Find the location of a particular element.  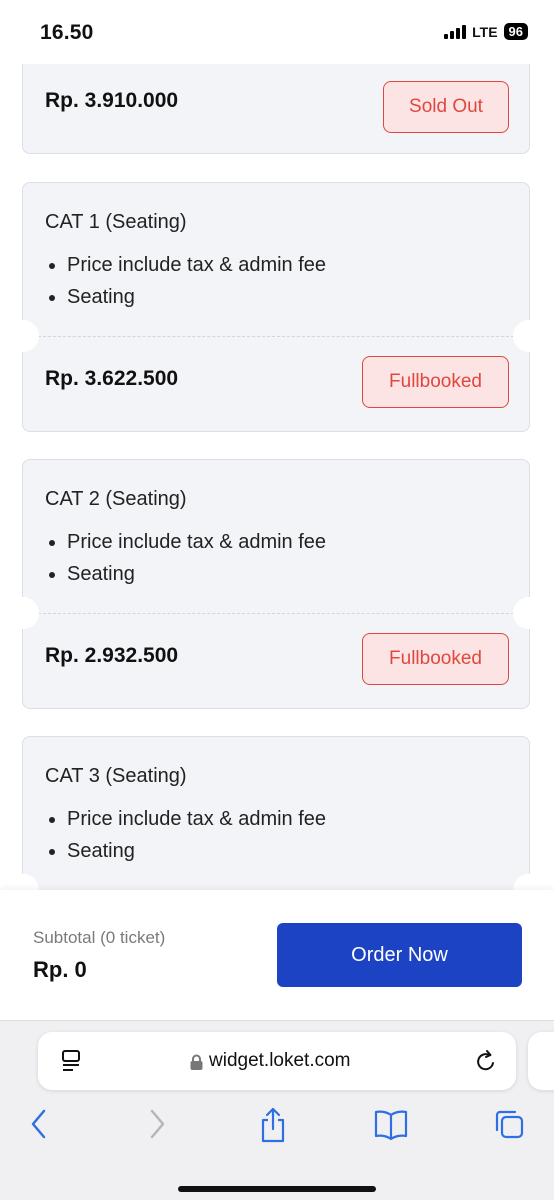

next-tab-preview is located at coordinates (541, 1061).